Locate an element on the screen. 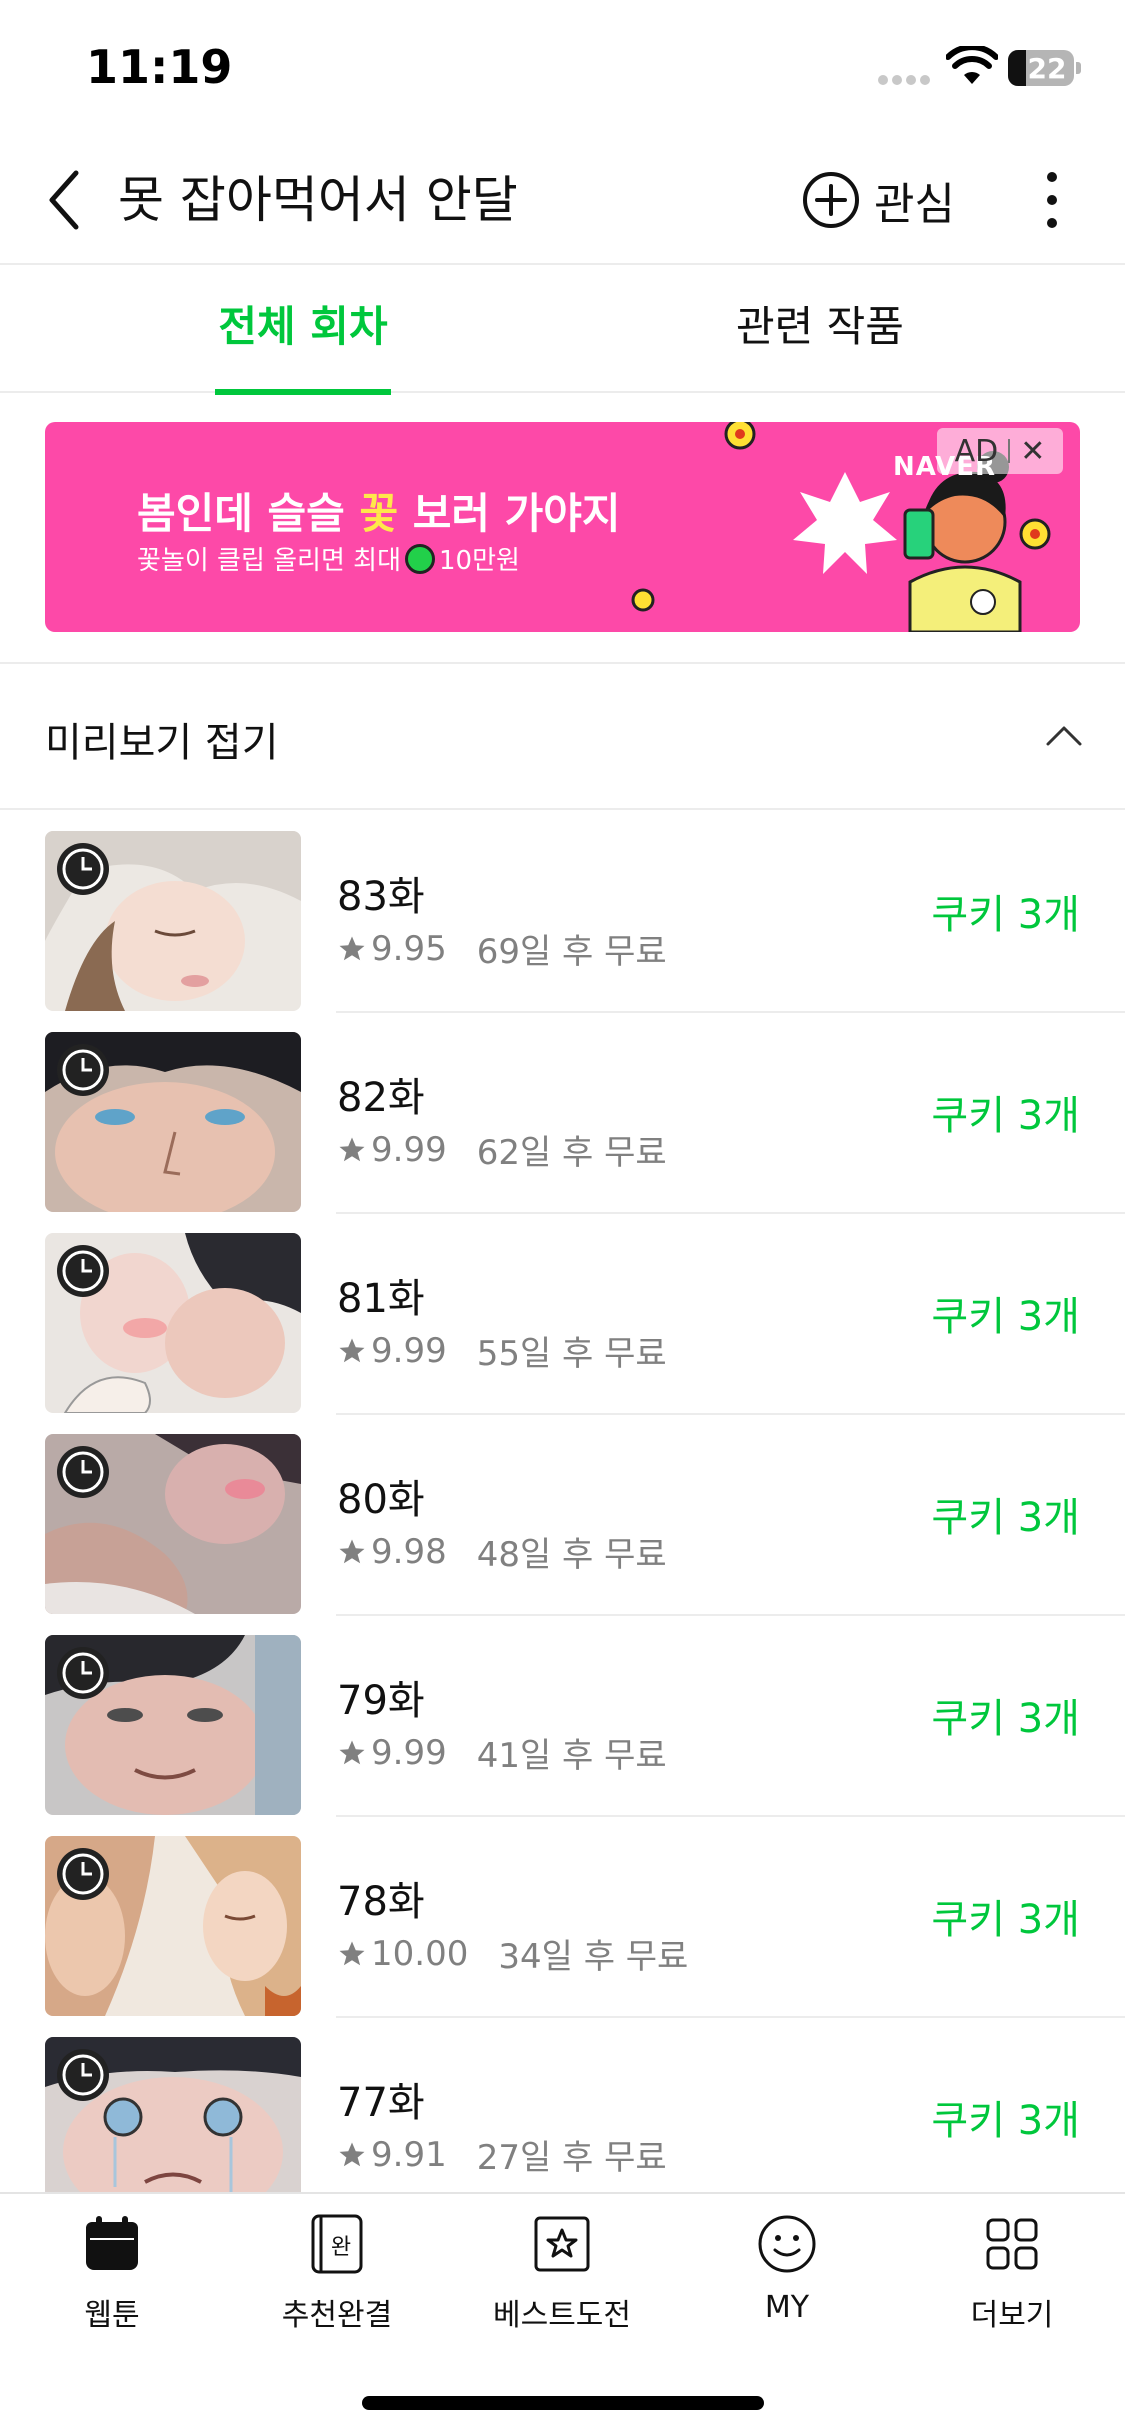 Image resolution: width=1125 pixels, height=2436 pixels. episode-meta: 10.00 34일 후 무료 is located at coordinates (512, 1953).